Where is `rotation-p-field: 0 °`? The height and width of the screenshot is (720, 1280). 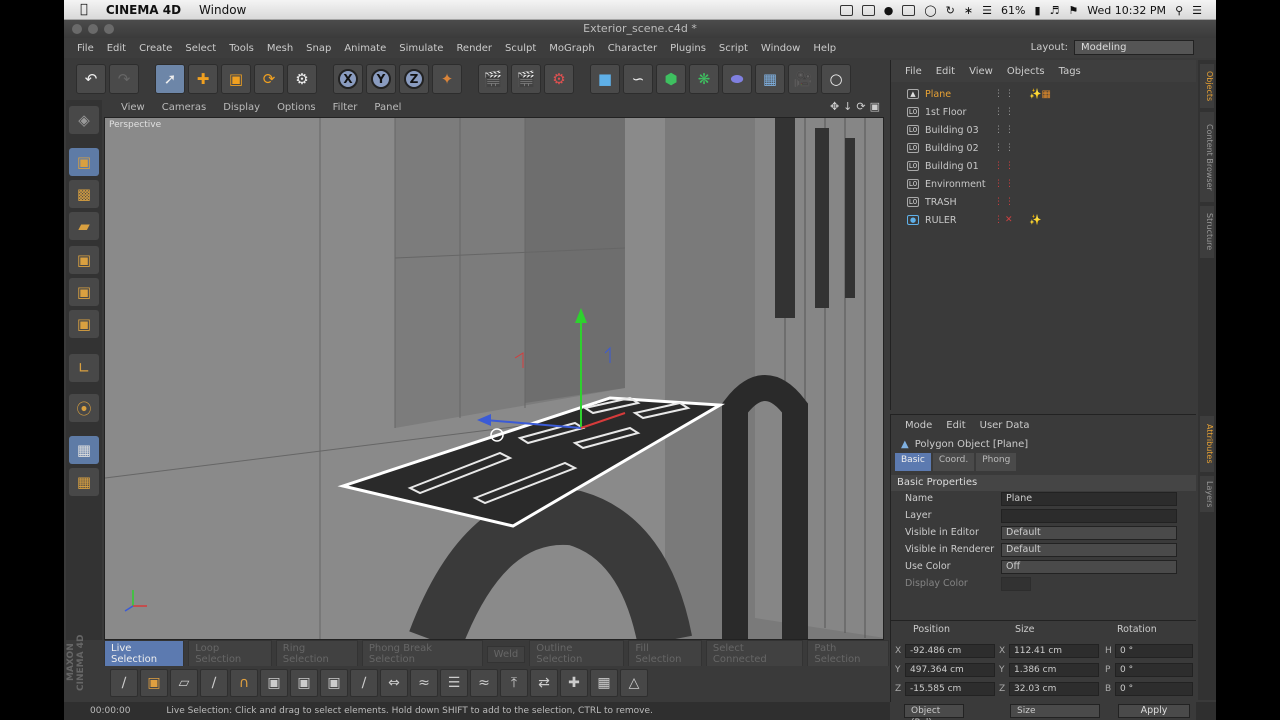 rotation-p-field: 0 ° is located at coordinates (1154, 670).